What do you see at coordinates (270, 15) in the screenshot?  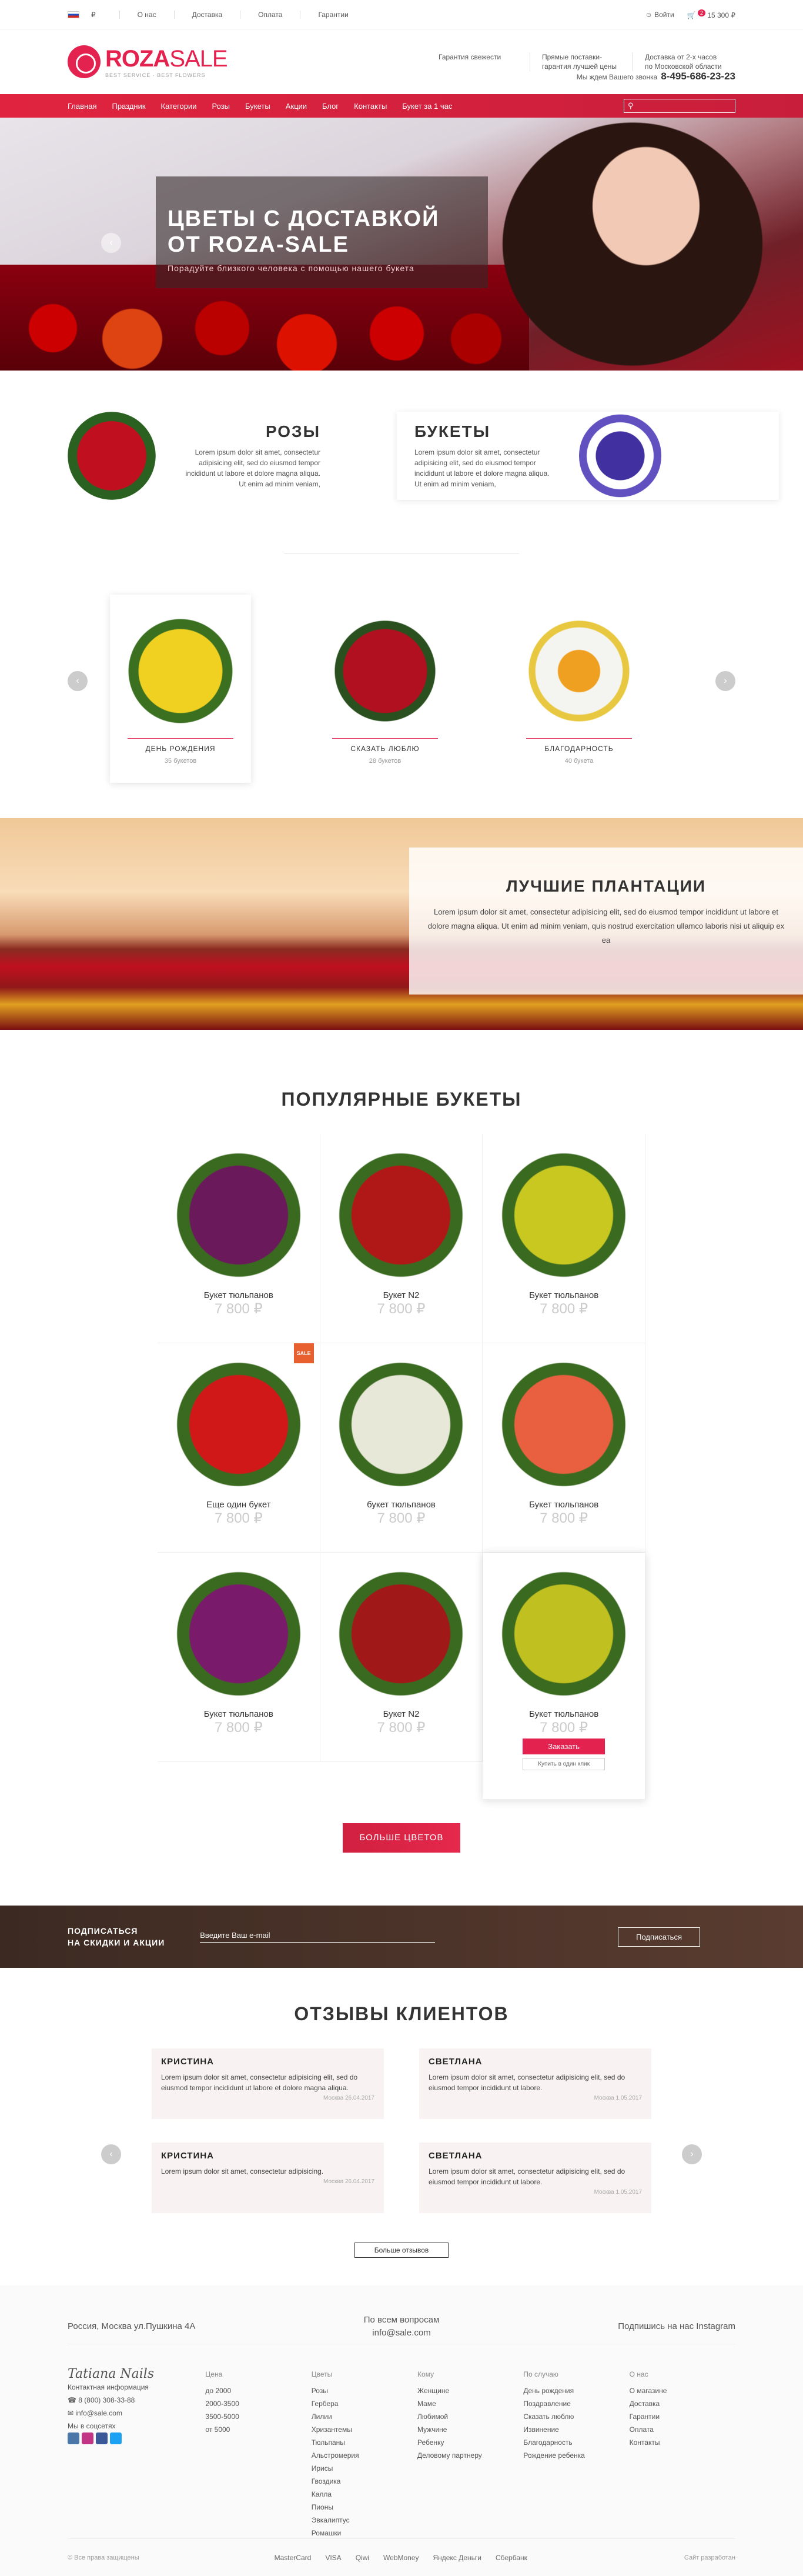 I see `top-nav-payment: Оплата` at bounding box center [270, 15].